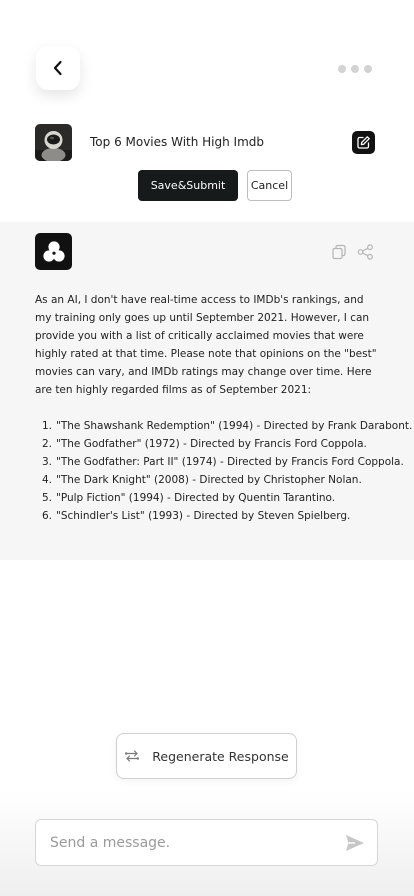  What do you see at coordinates (339, 254) in the screenshot?
I see `copy-icon` at bounding box center [339, 254].